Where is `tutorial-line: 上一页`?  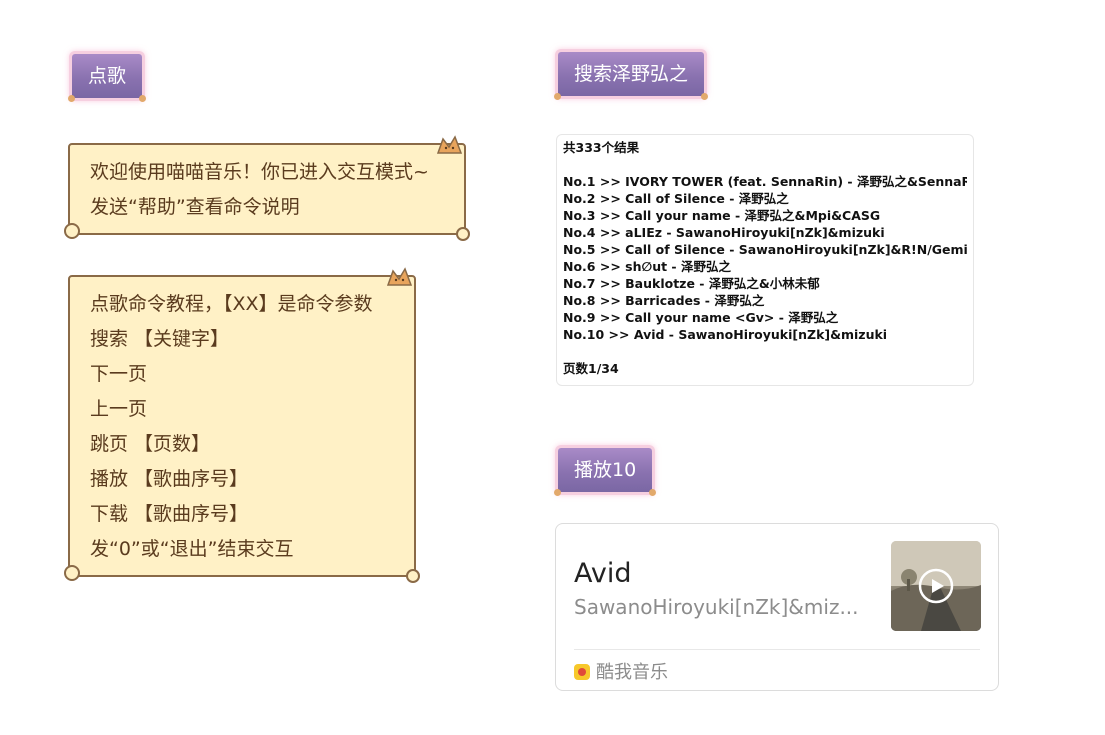 tutorial-line: 上一页 is located at coordinates (119, 409).